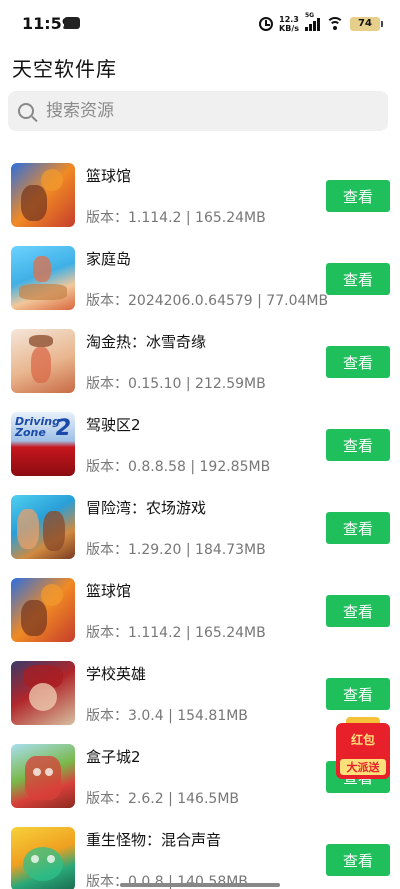 This screenshot has height=889, width=400. I want to click on network-type-label: 5G, so click(310, 15).